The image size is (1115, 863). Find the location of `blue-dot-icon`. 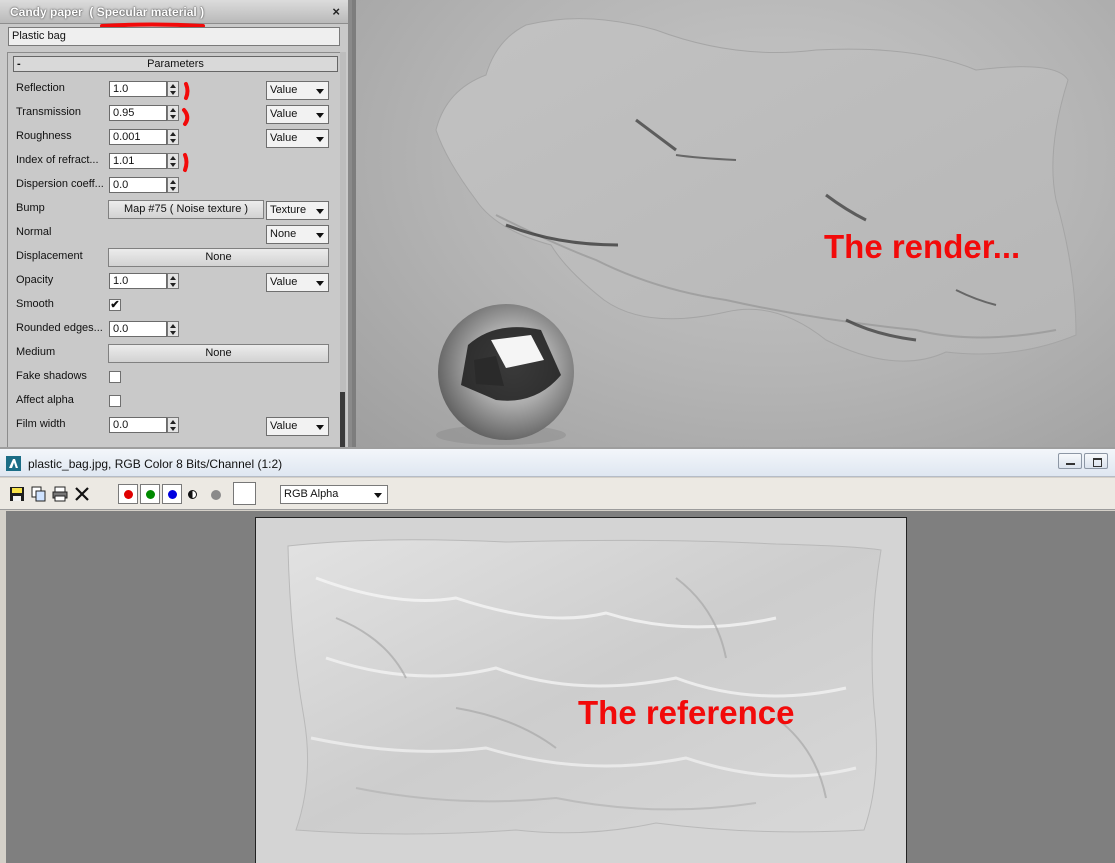

blue-dot-icon is located at coordinates (172, 494).